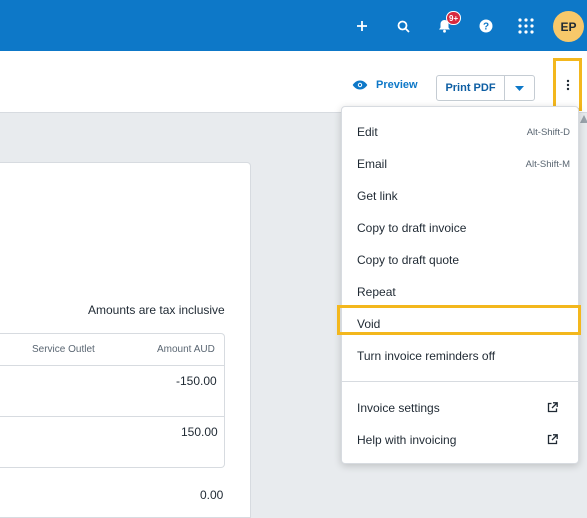  I want to click on row-divider, so click(112, 416).